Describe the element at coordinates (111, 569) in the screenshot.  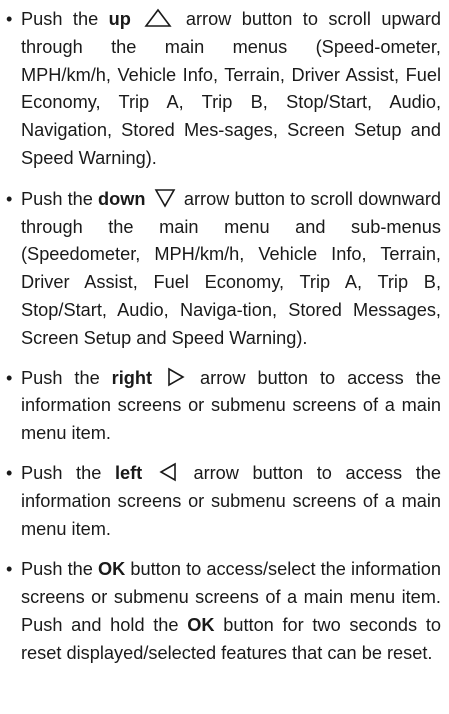
I see `key-label-ok: OK` at that location.